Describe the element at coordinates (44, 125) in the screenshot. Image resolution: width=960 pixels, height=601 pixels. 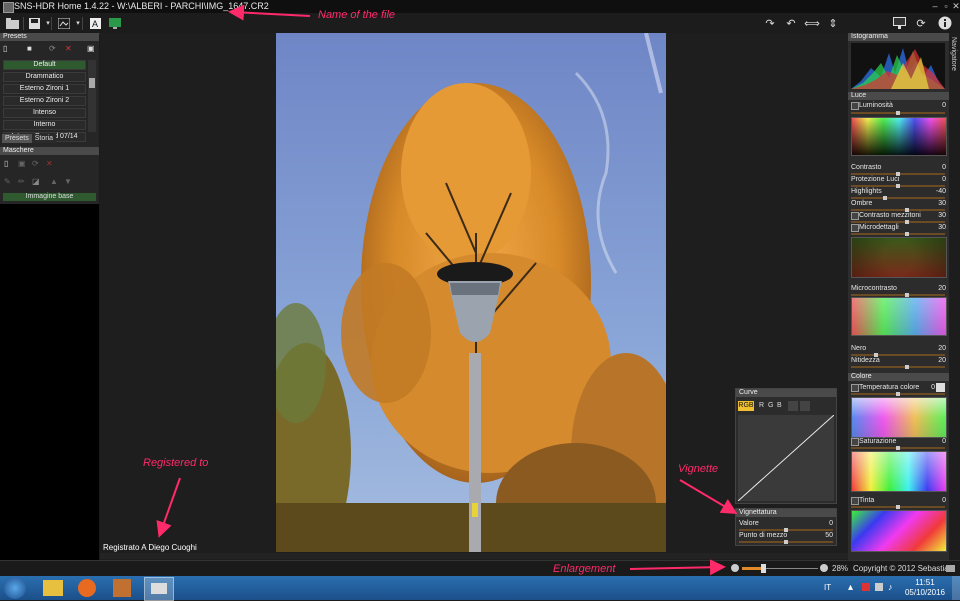
I see `preset-item: Interno` at that location.